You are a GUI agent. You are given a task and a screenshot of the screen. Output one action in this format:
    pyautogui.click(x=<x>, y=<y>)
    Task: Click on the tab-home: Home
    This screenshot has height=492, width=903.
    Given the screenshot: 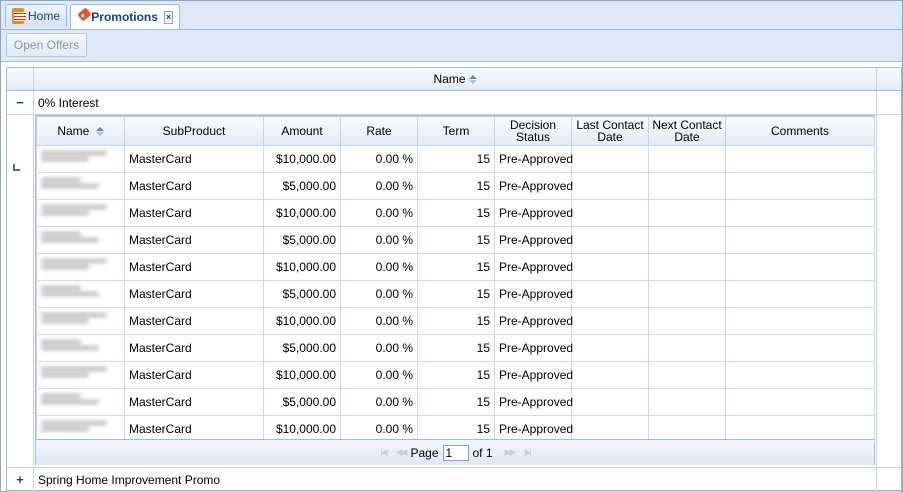 What is the action you would take?
    pyautogui.click(x=36, y=15)
    